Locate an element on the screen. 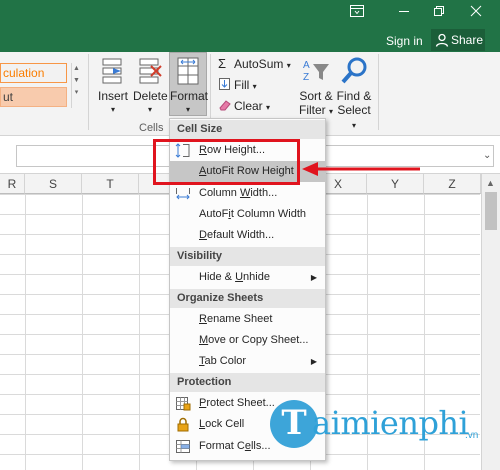 Image resolution: width=500 pixels, height=470 pixels. find-select-button: Find & Select ▾ is located at coordinates (354, 94).